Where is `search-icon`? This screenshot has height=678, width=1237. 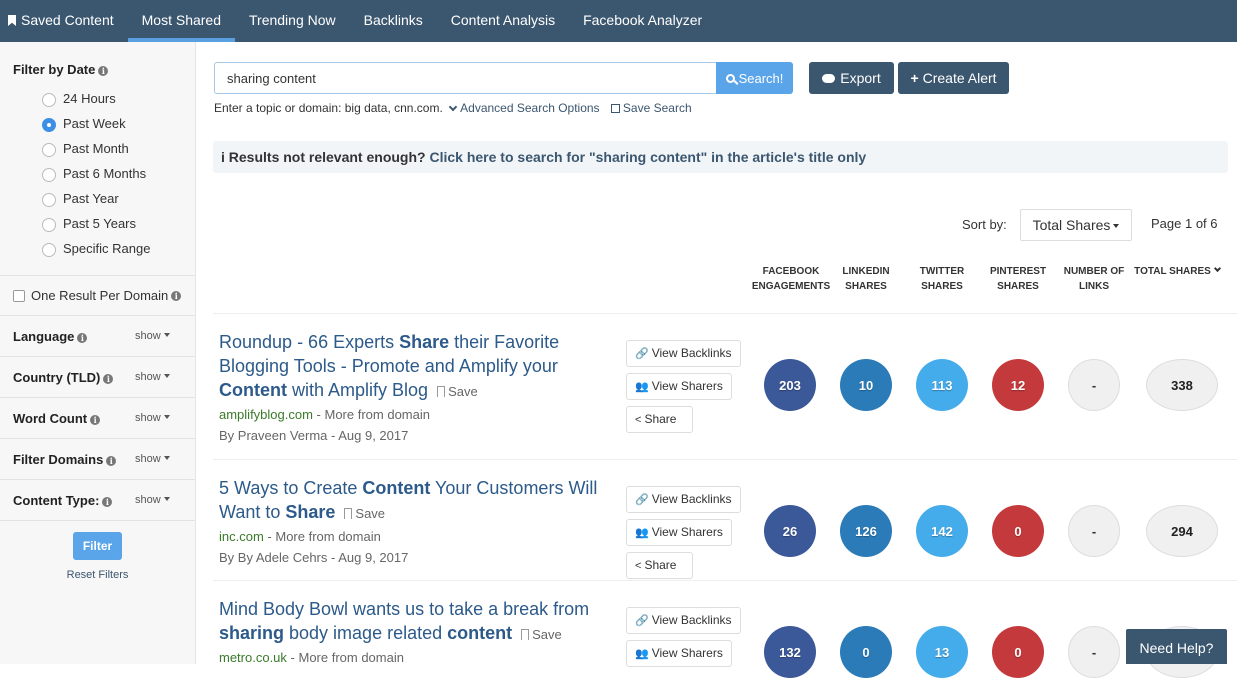 search-icon is located at coordinates (730, 78).